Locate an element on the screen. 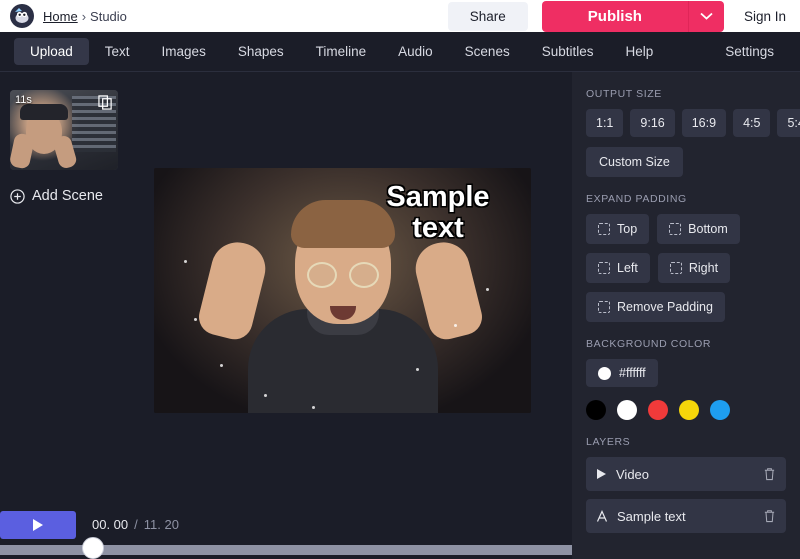 The height and width of the screenshot is (559, 800). subject-glasses-left is located at coordinates (321, 275).